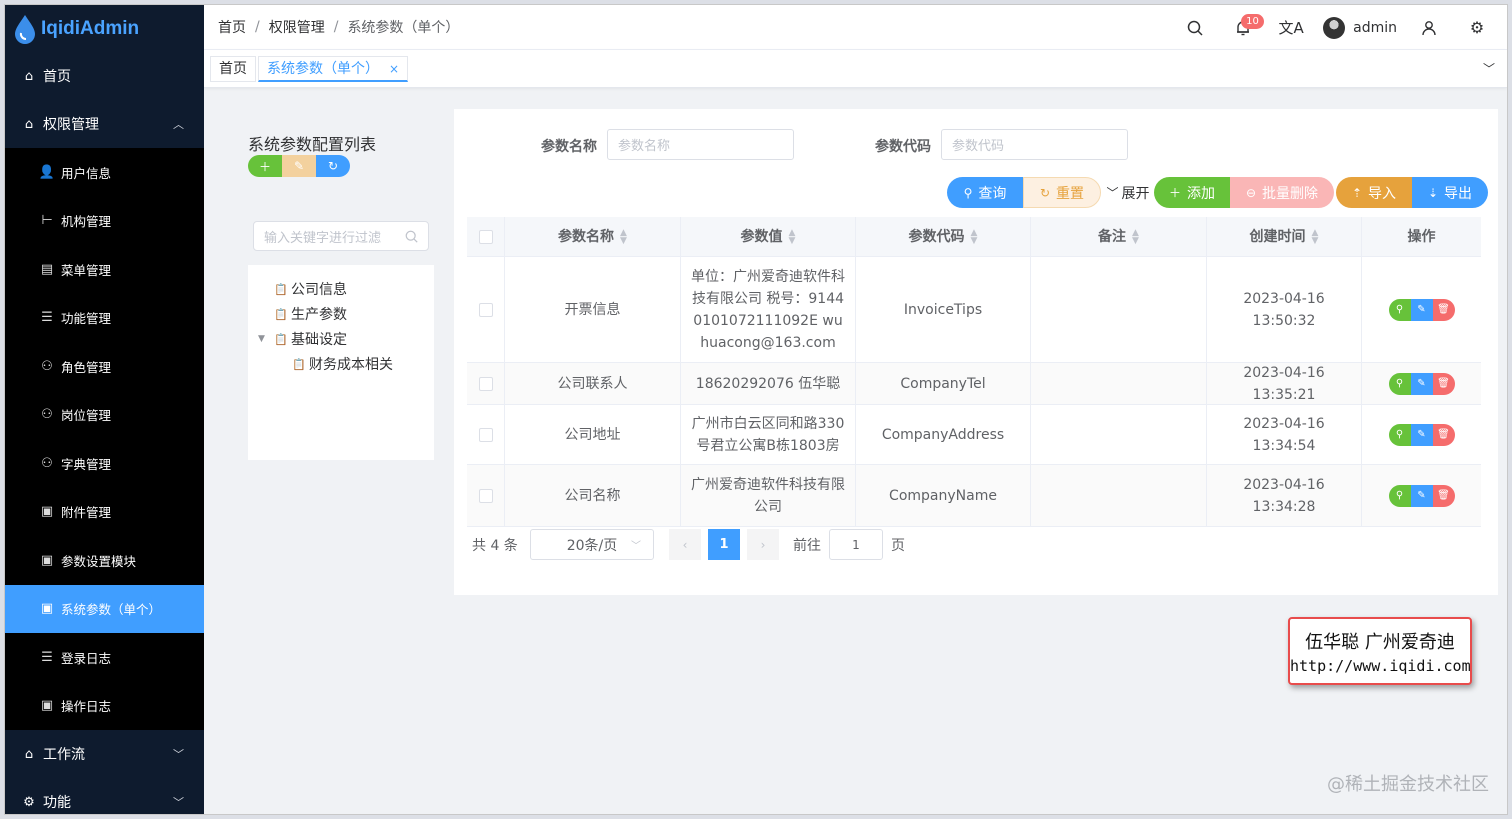 Image resolution: width=1512 pixels, height=819 pixels. Describe the element at coordinates (1357, 192) in the screenshot. I see `upload-icon: ⇡` at that location.